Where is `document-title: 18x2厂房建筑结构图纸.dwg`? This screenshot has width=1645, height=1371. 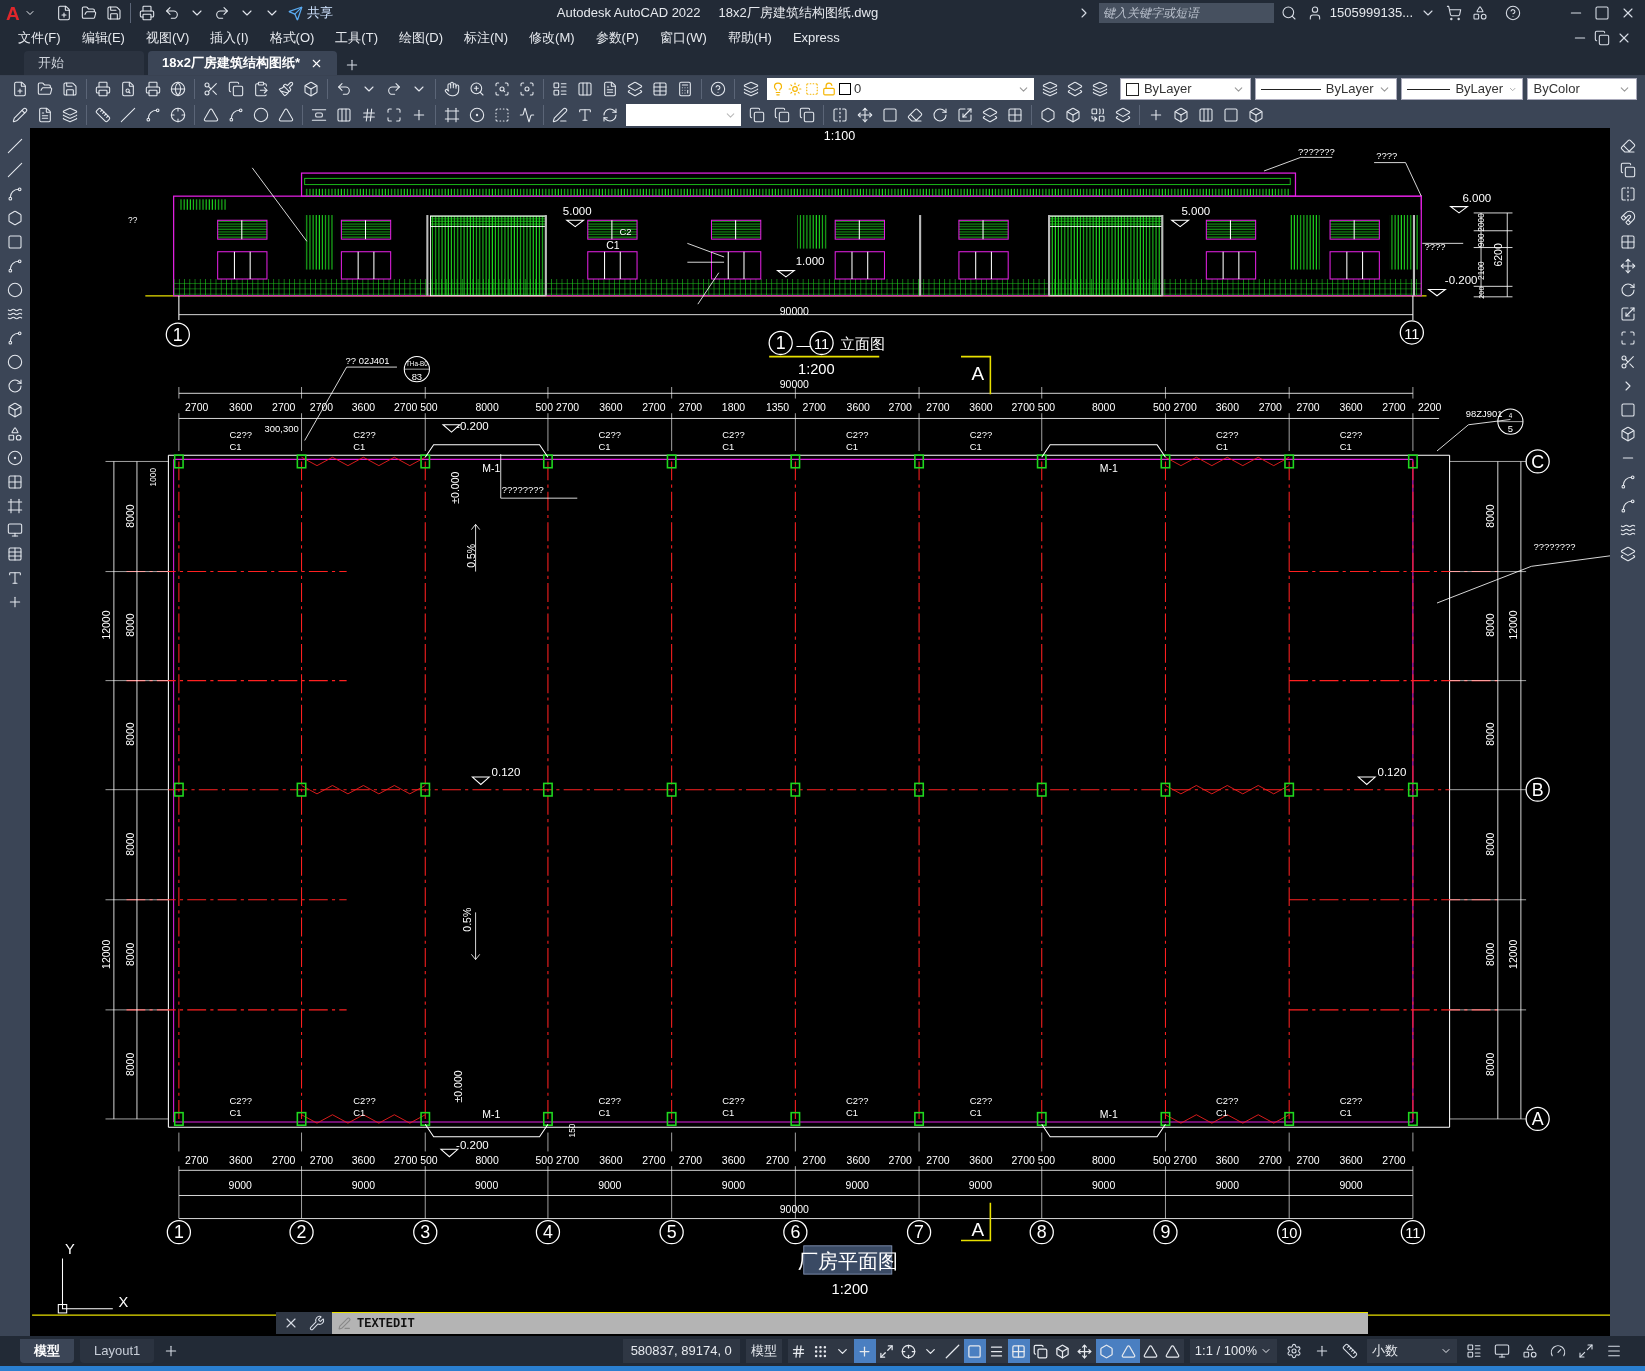 document-title: 18x2厂房建筑结构图纸.dwg is located at coordinates (798, 13).